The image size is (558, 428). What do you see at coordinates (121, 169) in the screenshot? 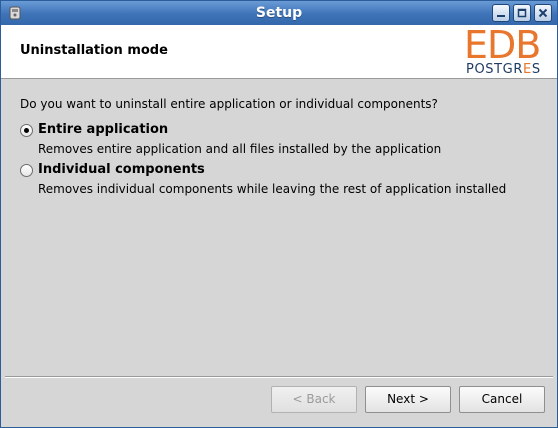
I see `option-label: Individual components` at bounding box center [121, 169].